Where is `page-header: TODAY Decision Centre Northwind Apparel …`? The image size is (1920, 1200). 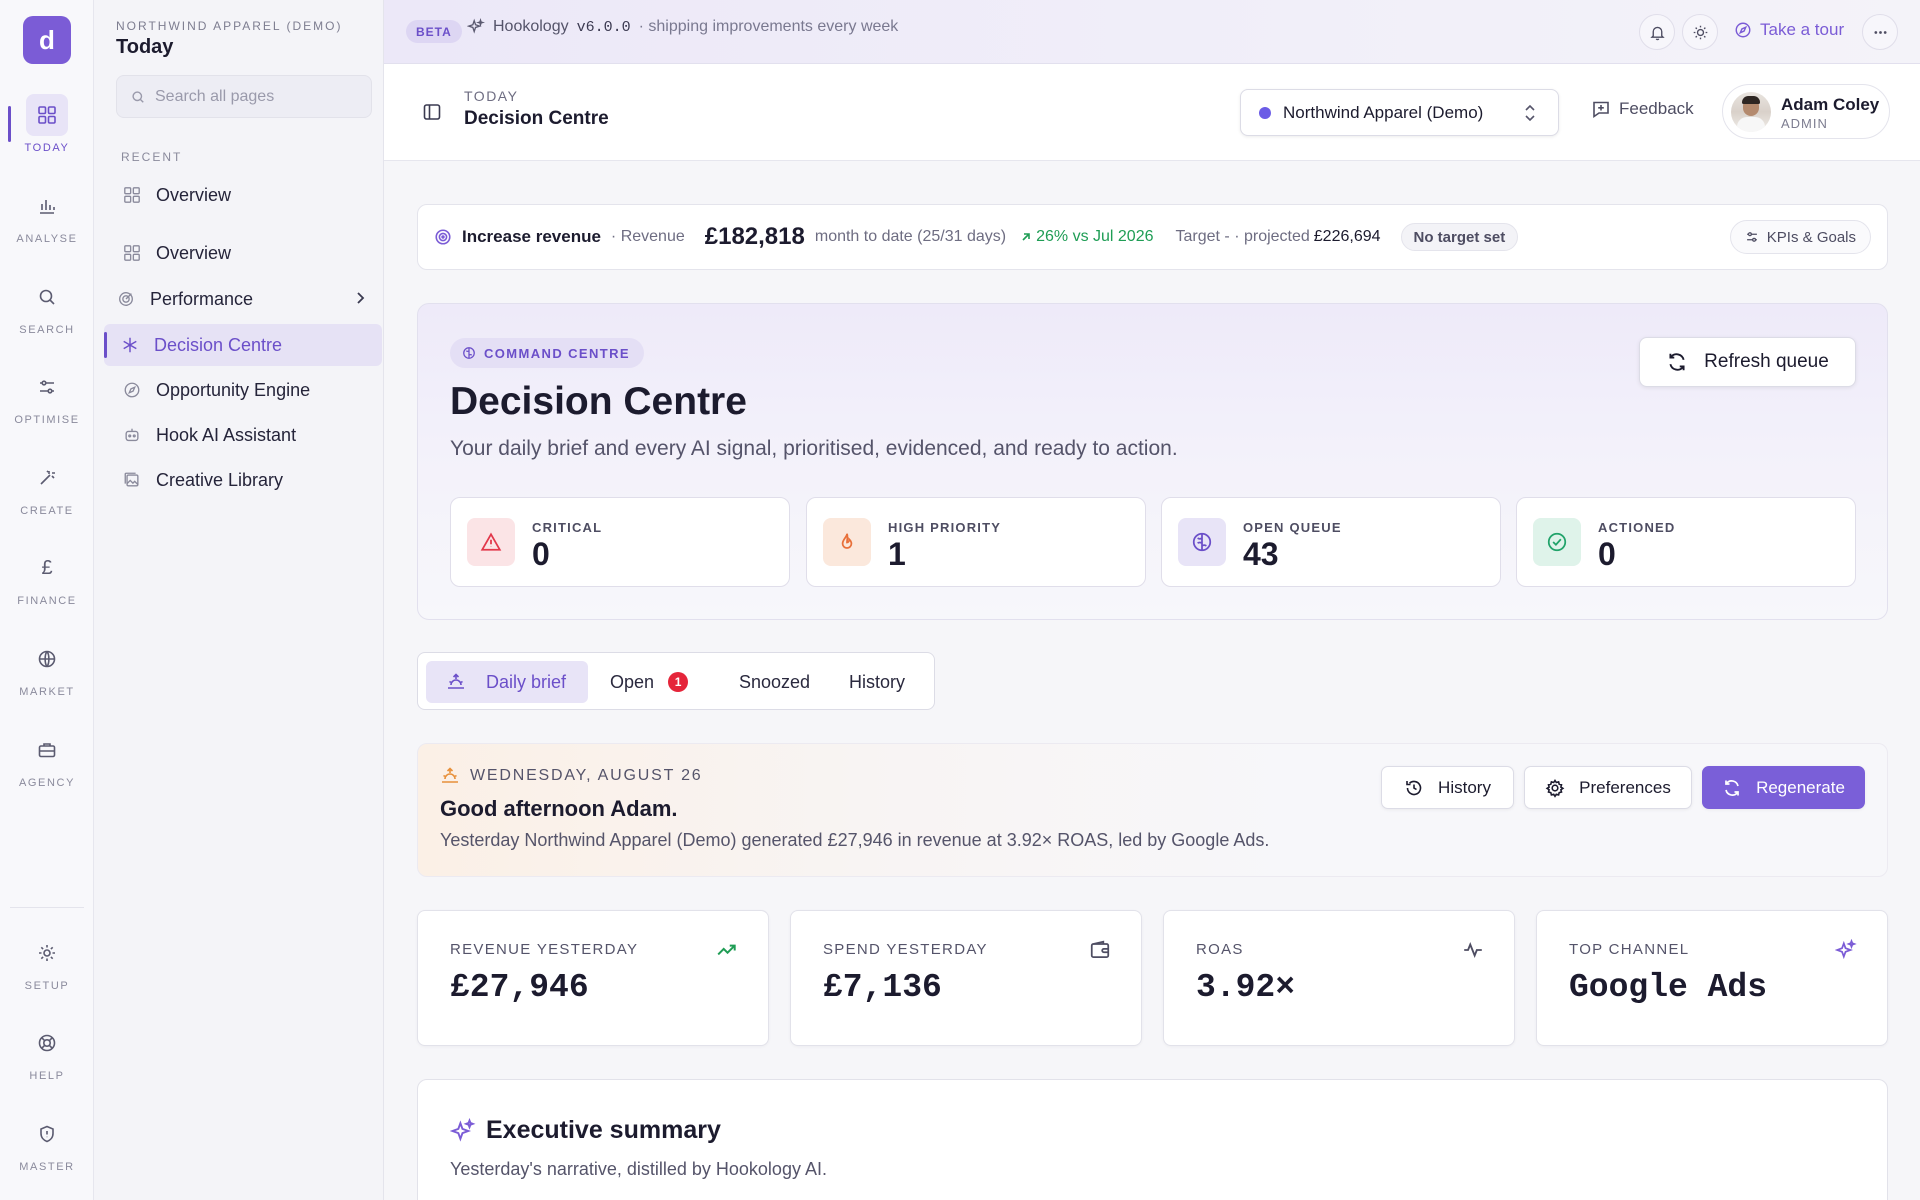
page-header: TODAY Decision Centre Northwind Apparel … is located at coordinates (1152, 112).